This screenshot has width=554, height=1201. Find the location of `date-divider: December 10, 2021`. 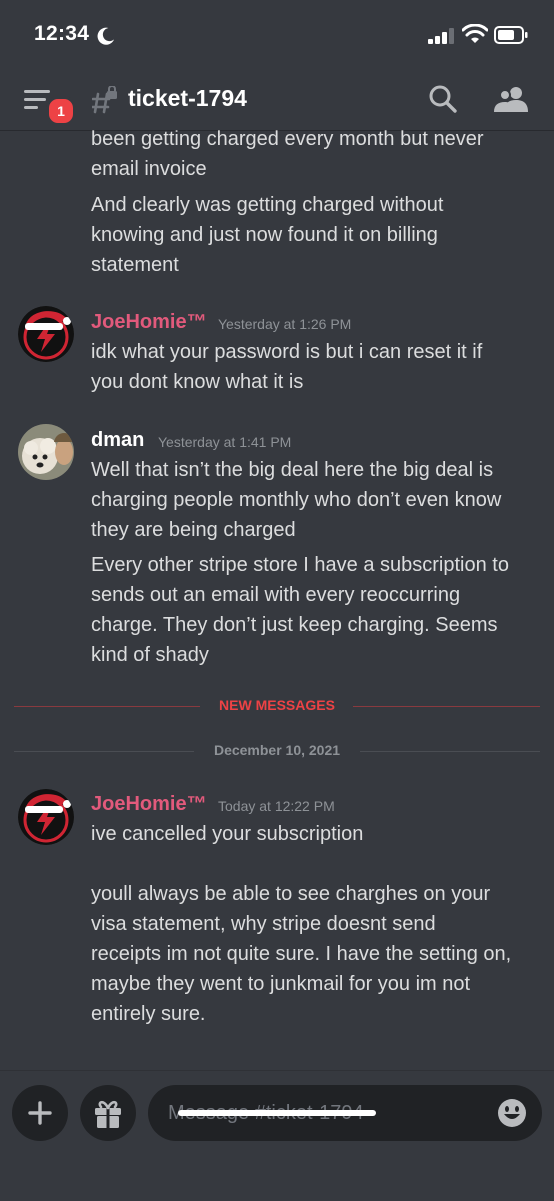

date-divider: December 10, 2021 is located at coordinates (277, 750).